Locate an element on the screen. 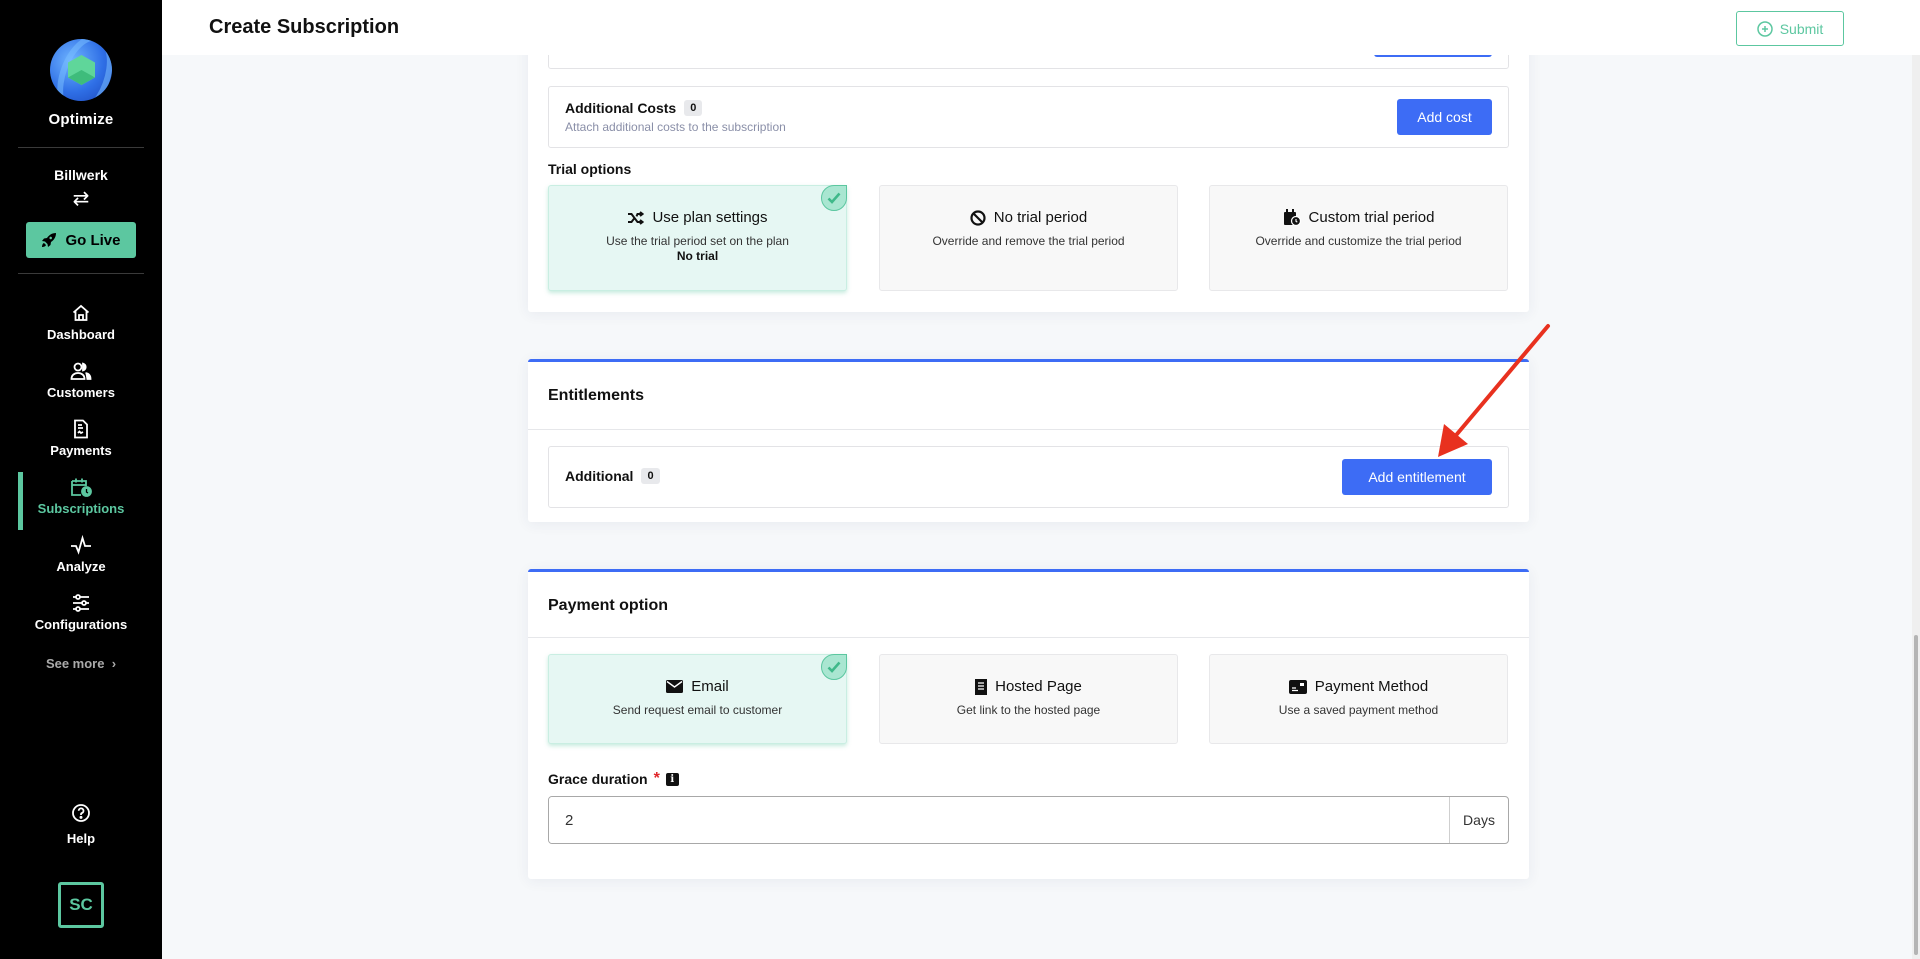 The width and height of the screenshot is (1920, 959). option-title: Email is located at coordinates (710, 686).